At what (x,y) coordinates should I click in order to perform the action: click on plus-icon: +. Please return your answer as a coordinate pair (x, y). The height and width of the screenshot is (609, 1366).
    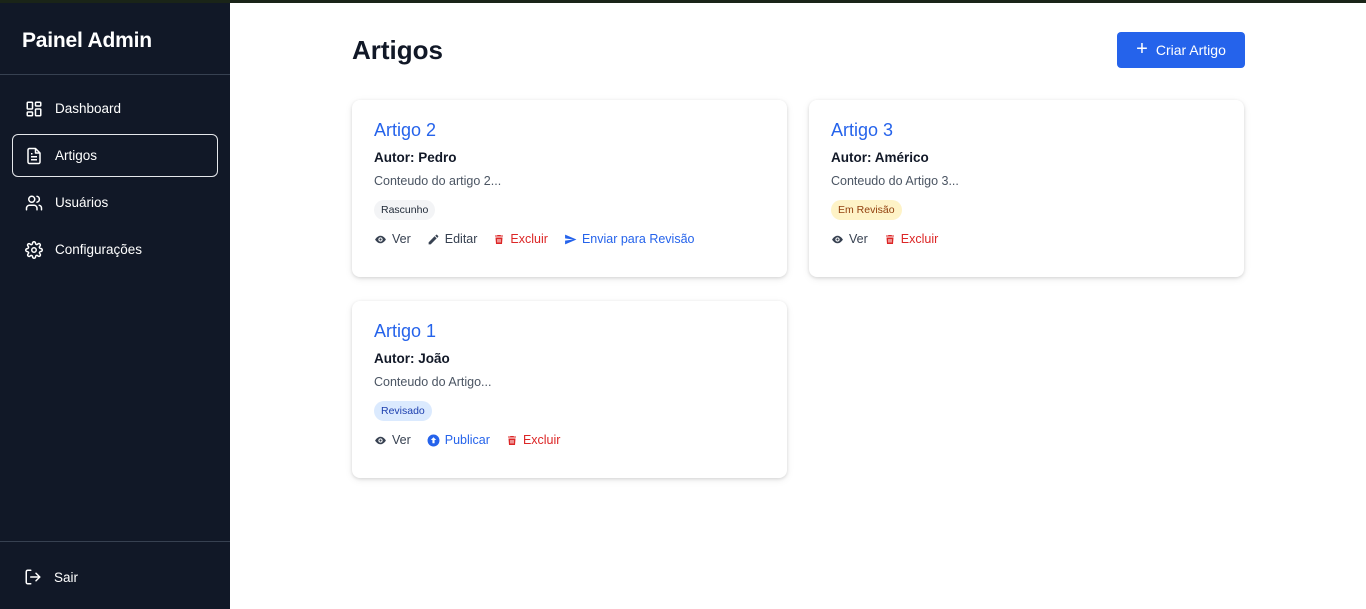
    Looking at the image, I should click on (1142, 49).